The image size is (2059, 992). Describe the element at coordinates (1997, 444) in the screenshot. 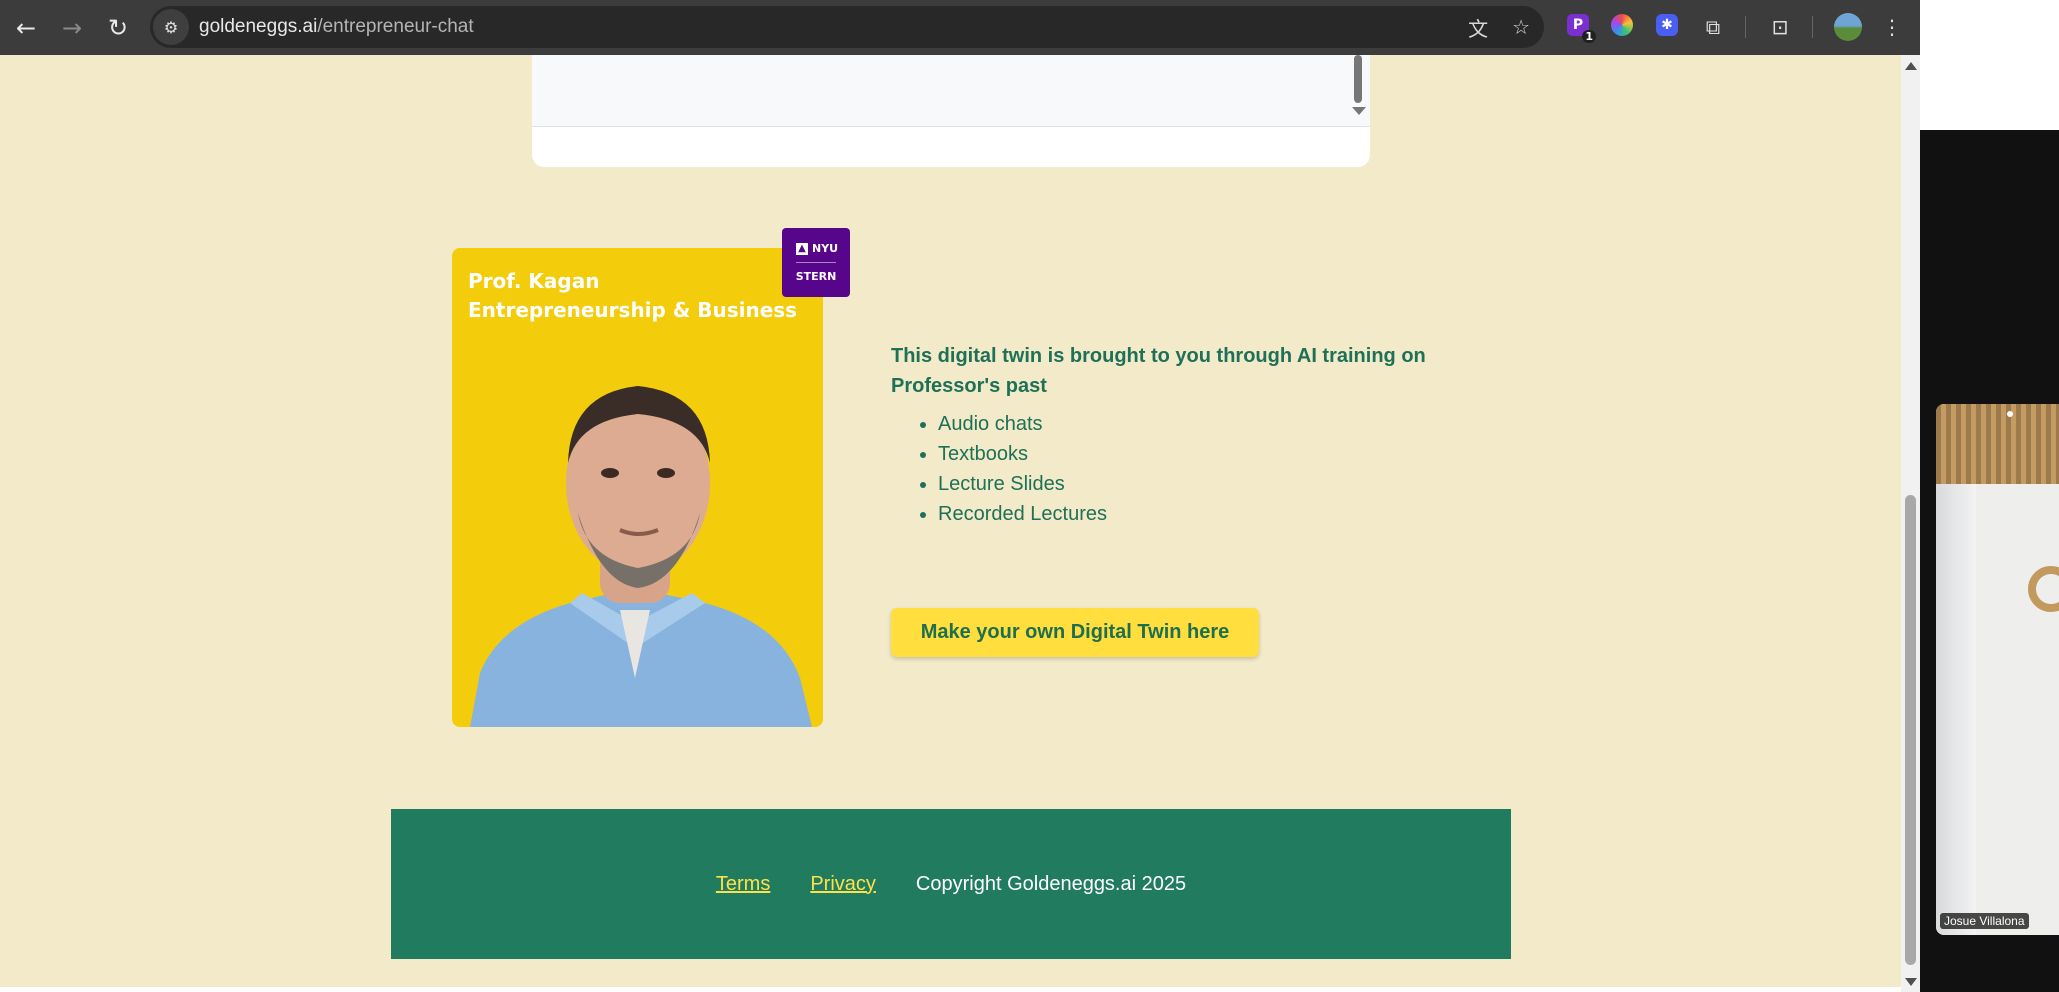

I see `video-ceiling` at that location.